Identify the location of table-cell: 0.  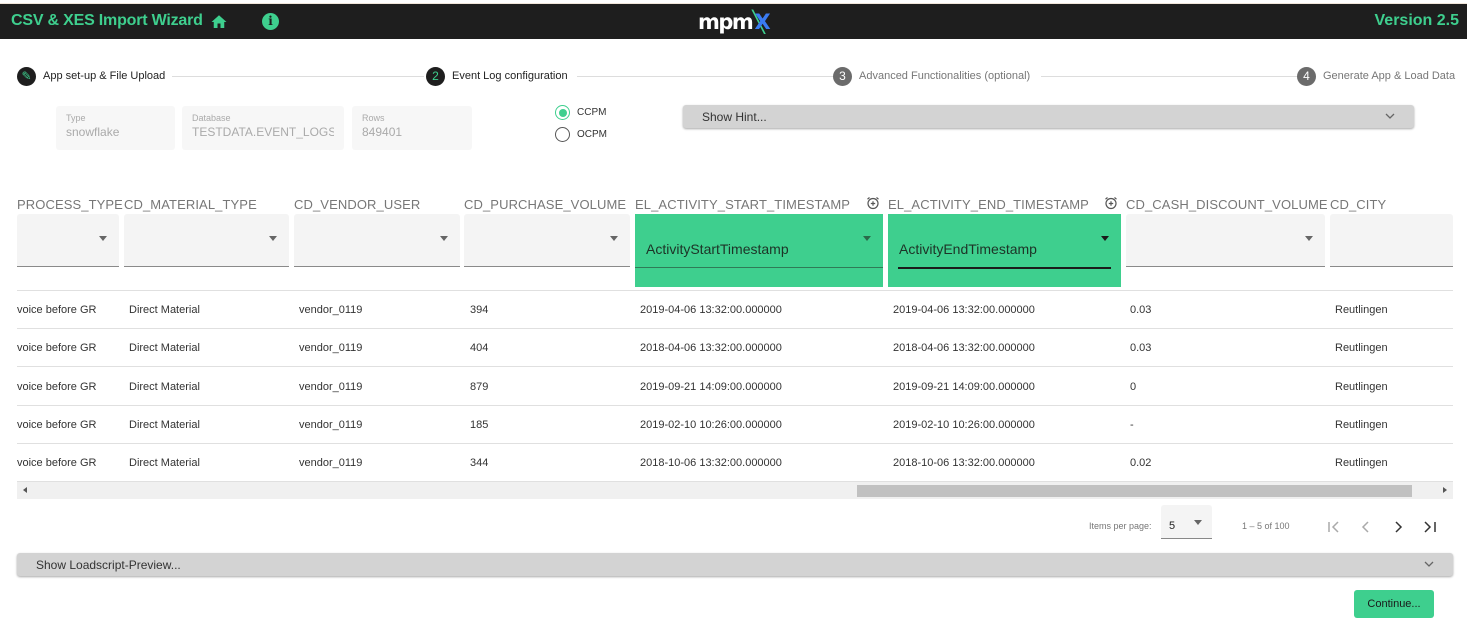
(1133, 386).